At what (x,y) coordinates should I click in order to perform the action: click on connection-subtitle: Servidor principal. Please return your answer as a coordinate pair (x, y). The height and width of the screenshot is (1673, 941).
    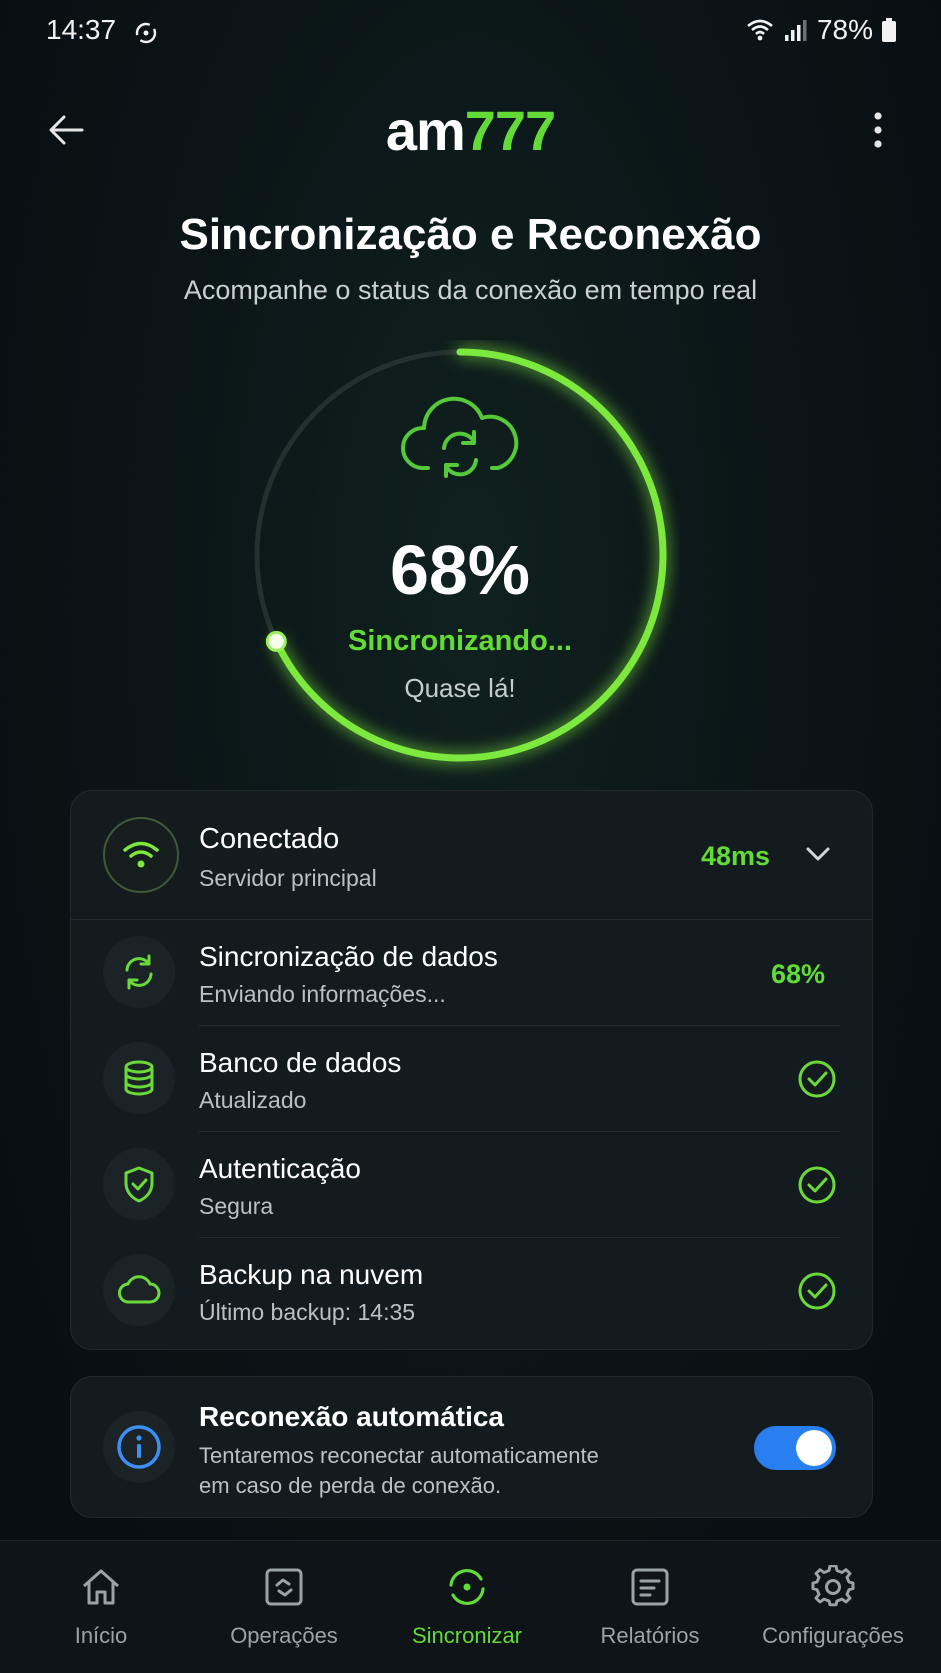
    Looking at the image, I should click on (288, 878).